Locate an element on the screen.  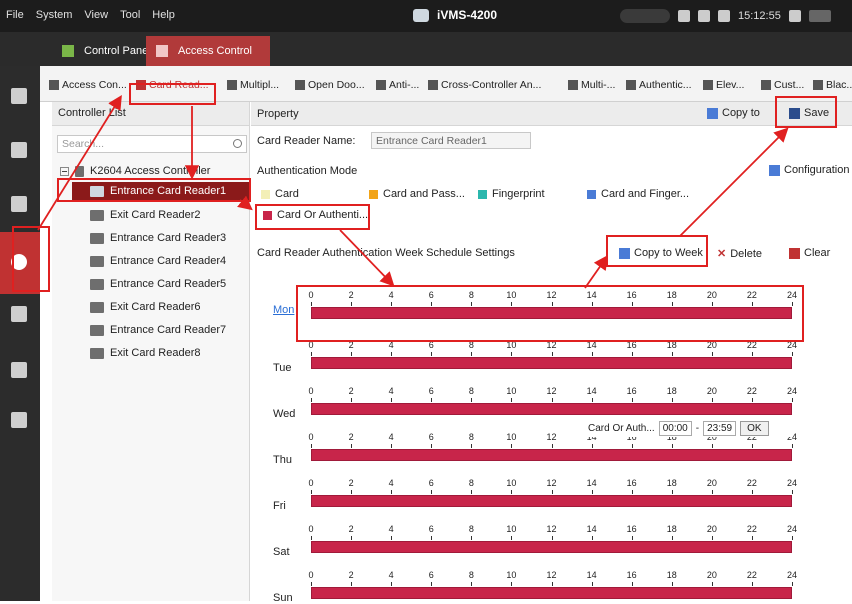
lock-icon is located at coordinates (794, 16).